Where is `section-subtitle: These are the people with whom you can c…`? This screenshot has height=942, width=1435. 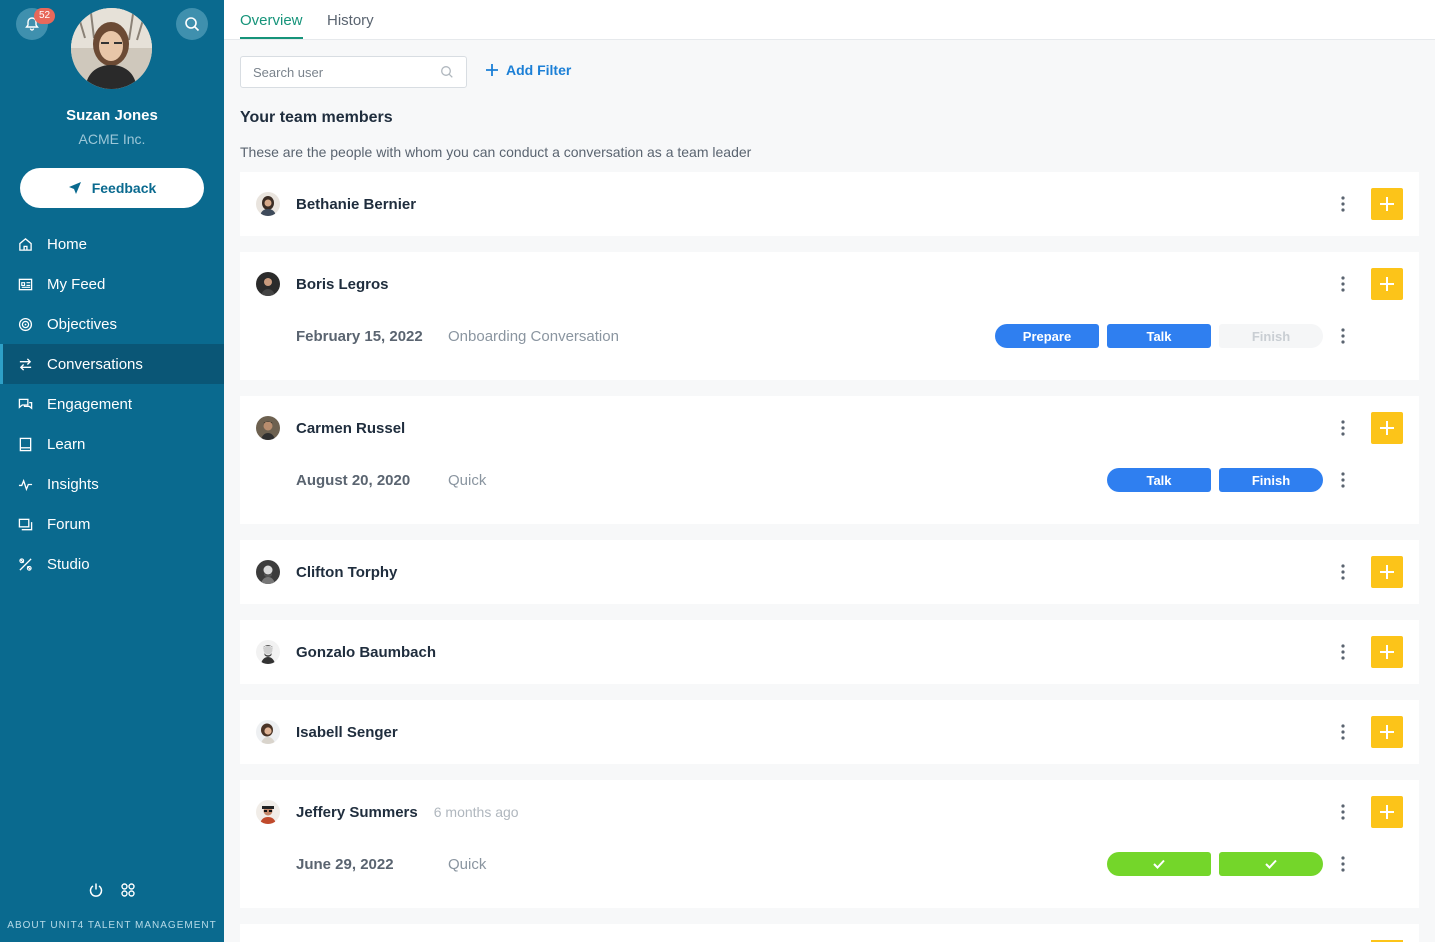
section-subtitle: These are the people with whom you can c… is located at coordinates (496, 152).